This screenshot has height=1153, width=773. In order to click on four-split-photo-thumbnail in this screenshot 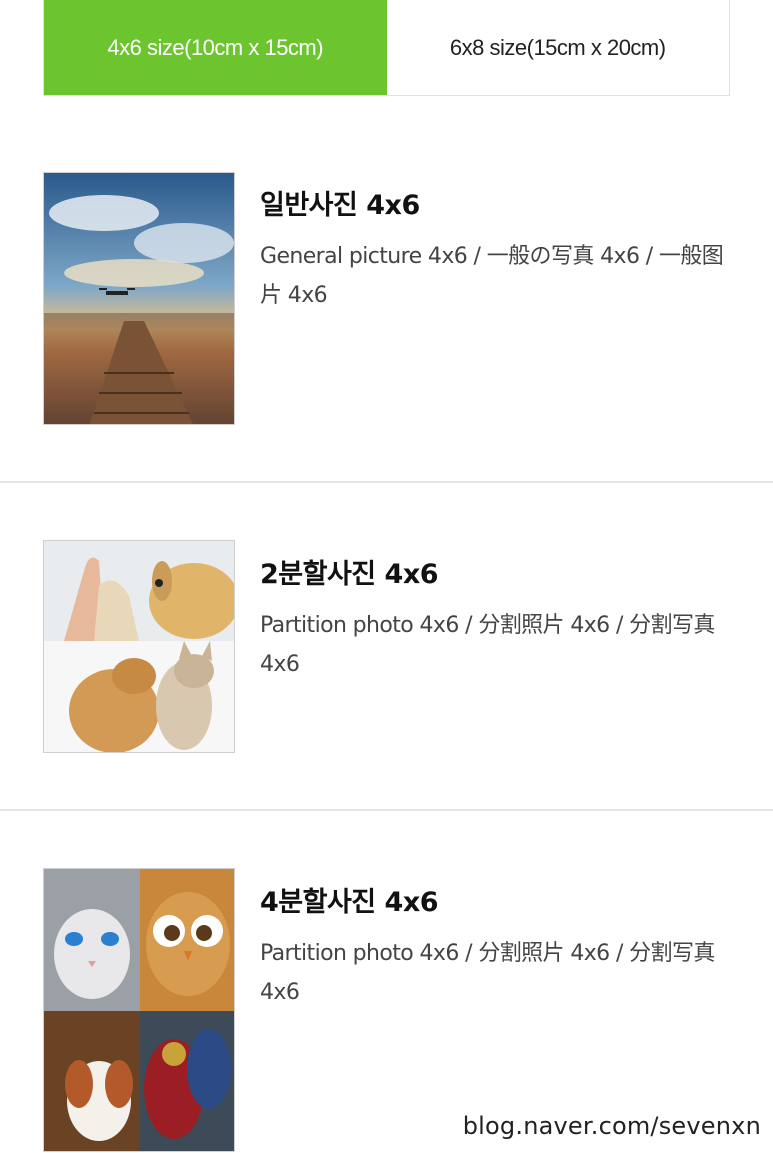, I will do `click(139, 1010)`.